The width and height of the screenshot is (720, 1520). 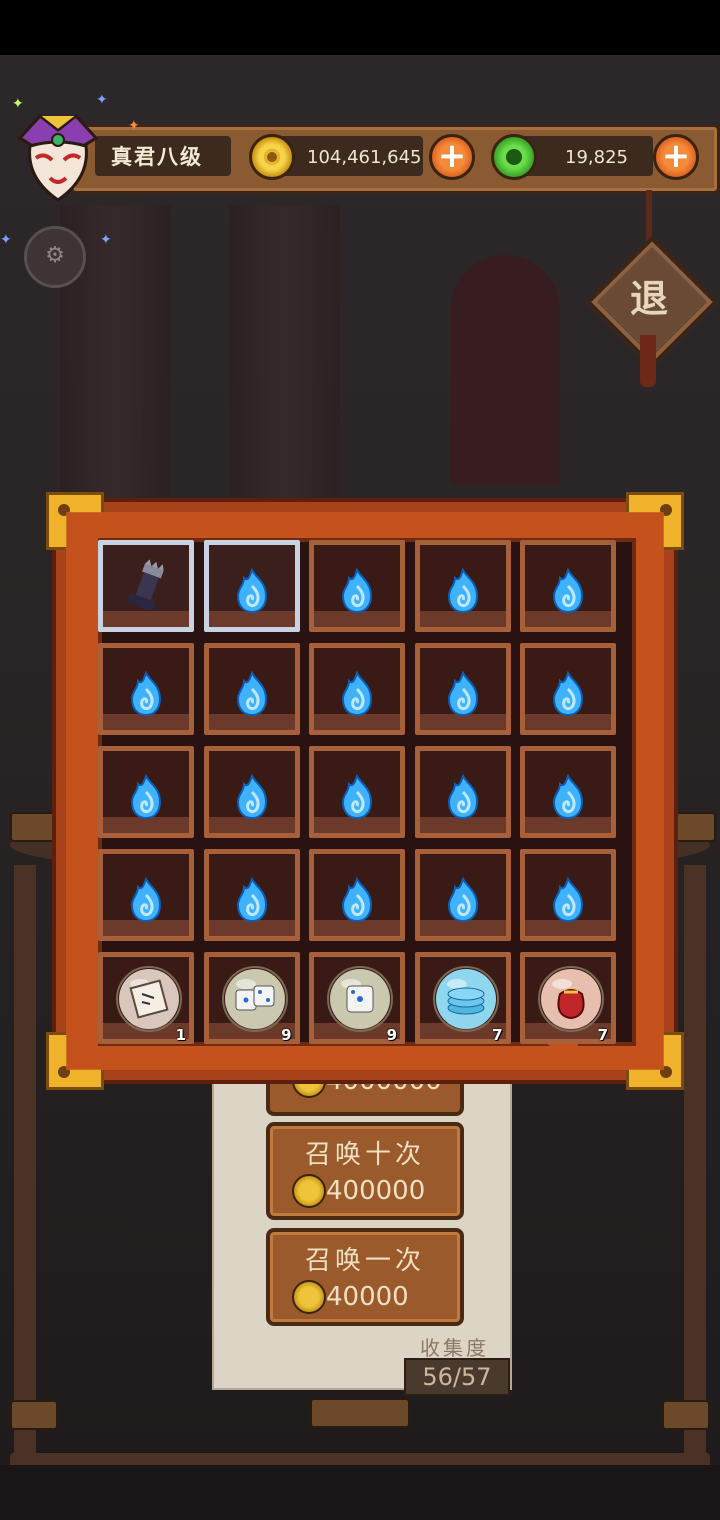 I want to click on summon-cost: 40000, so click(x=367, y=1297).